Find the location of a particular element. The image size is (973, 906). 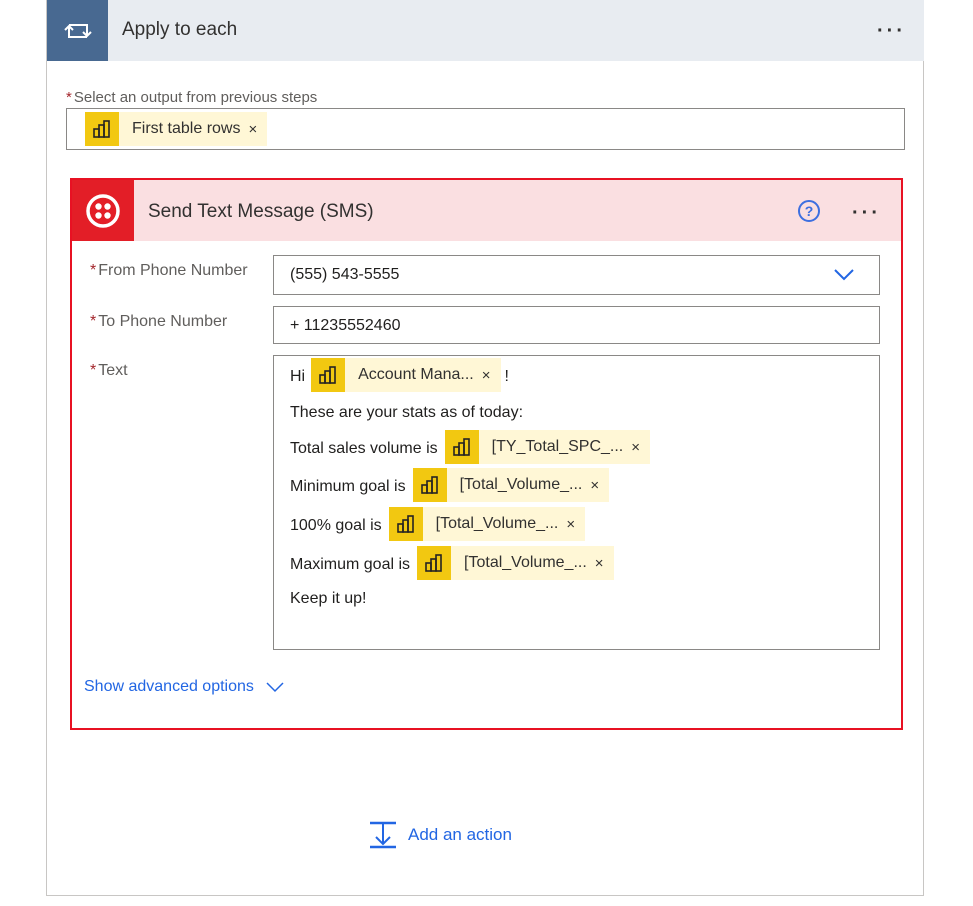

send-sms-title: Send Text Message (SMS) is located at coordinates (261, 211).